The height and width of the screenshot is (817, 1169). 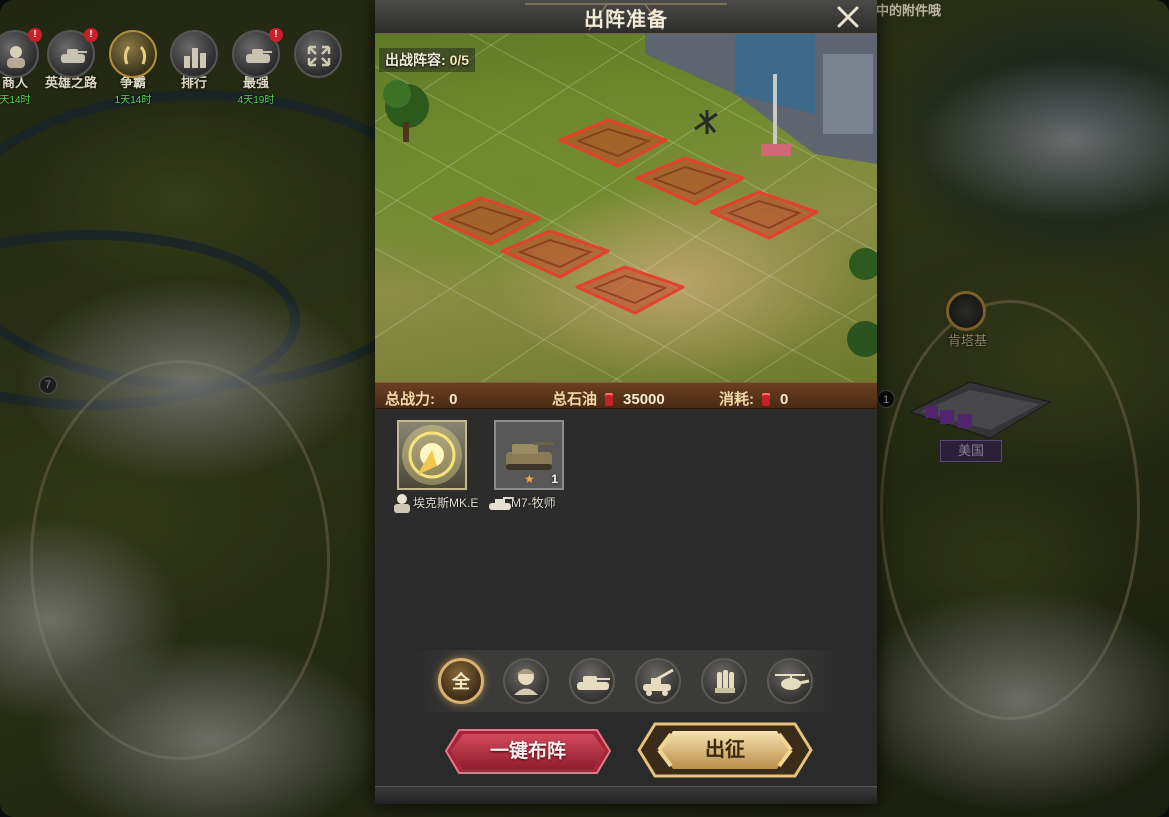 I want to click on filter-all: 全, so click(x=461, y=681).